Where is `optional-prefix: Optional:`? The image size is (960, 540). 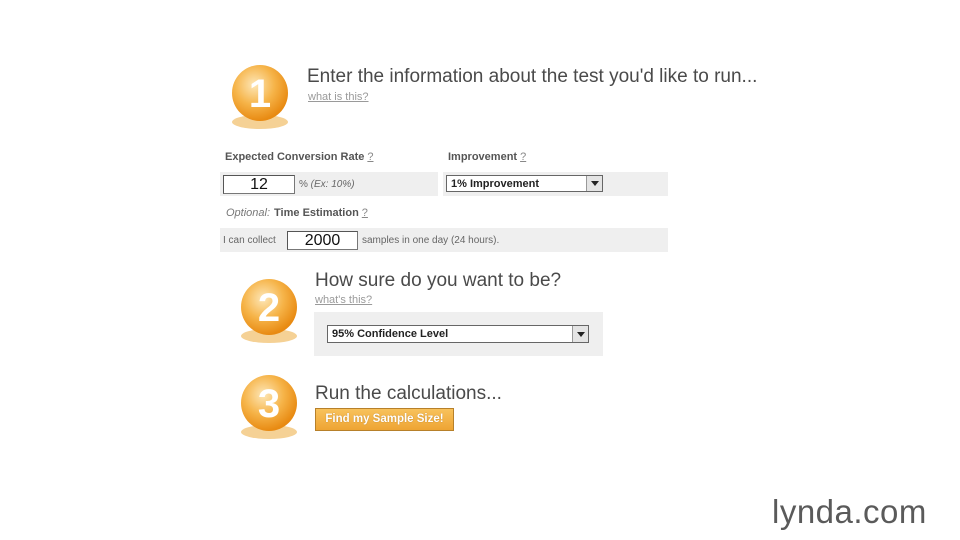
optional-prefix: Optional: is located at coordinates (248, 213).